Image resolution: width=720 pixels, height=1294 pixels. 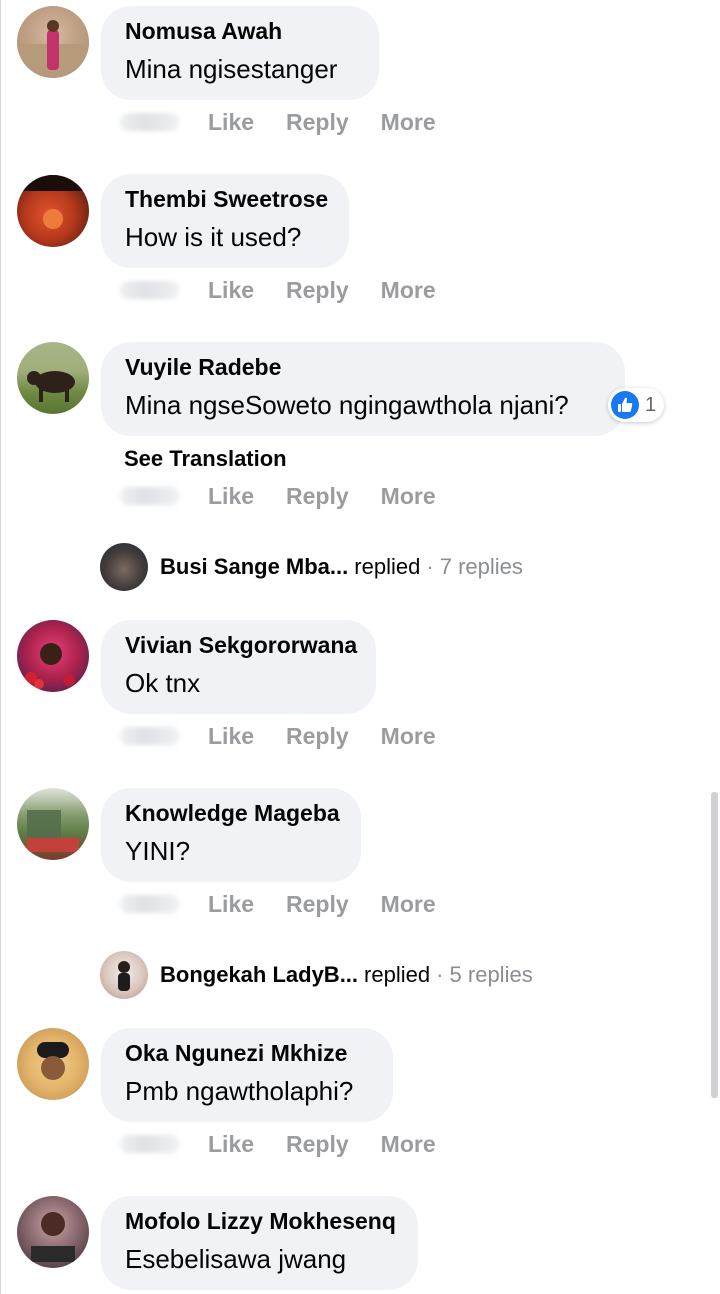 I want to click on see-translation-link: See Translation, so click(x=205, y=459).